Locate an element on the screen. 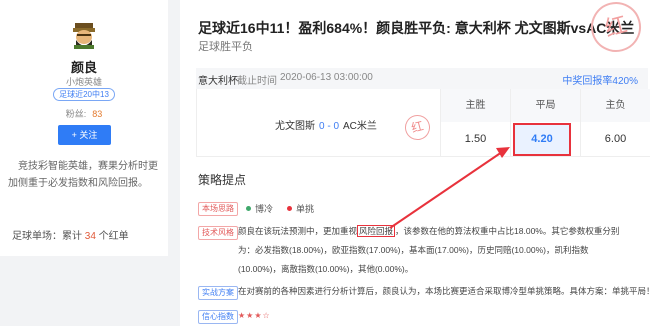 The image size is (650, 326). author-stats: 足球单场：累计 34 个红单 is located at coordinates (70, 234).